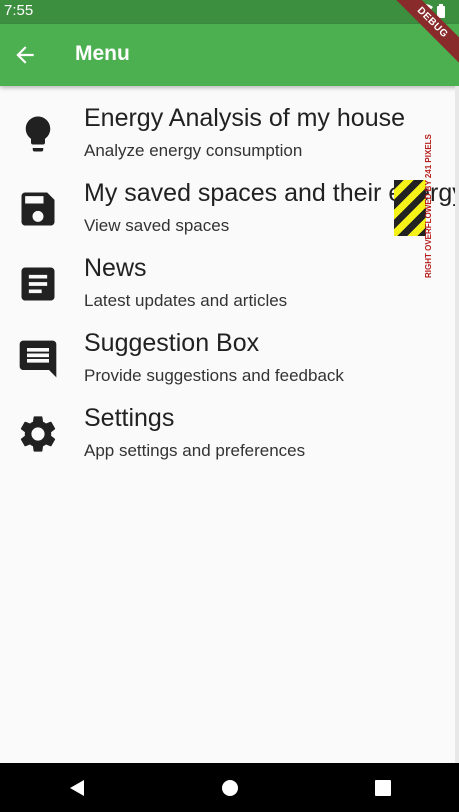 The width and height of the screenshot is (459, 812). I want to click on circle-home-icon, so click(229, 787).